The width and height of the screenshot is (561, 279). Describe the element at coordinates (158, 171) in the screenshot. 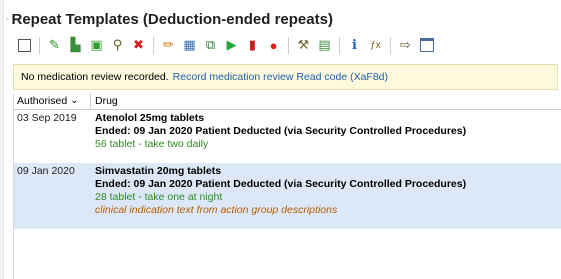

I see `drug-name: Simvastatin 20mg tablets` at that location.